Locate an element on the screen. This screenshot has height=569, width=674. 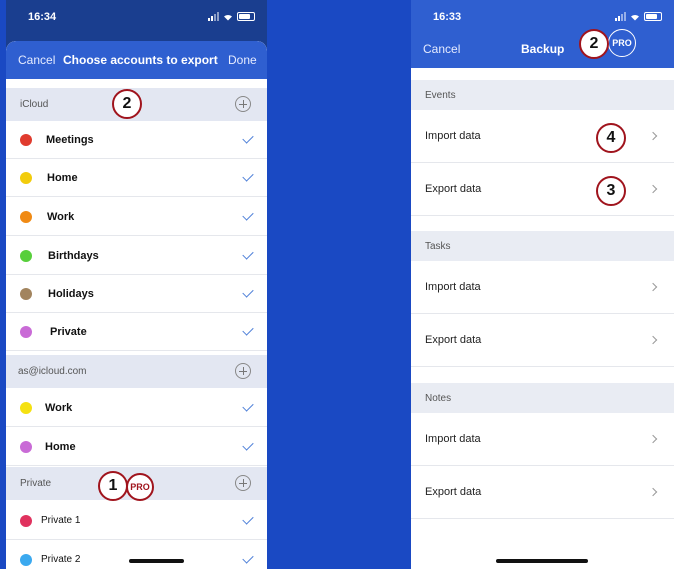
status-bar: 16:33 is located at coordinates (542, 18).